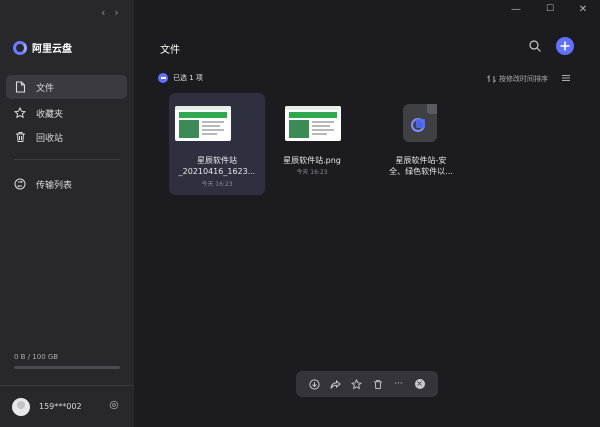 This screenshot has width=600, height=427. I want to click on history-nav: ‹ ›, so click(110, 12).